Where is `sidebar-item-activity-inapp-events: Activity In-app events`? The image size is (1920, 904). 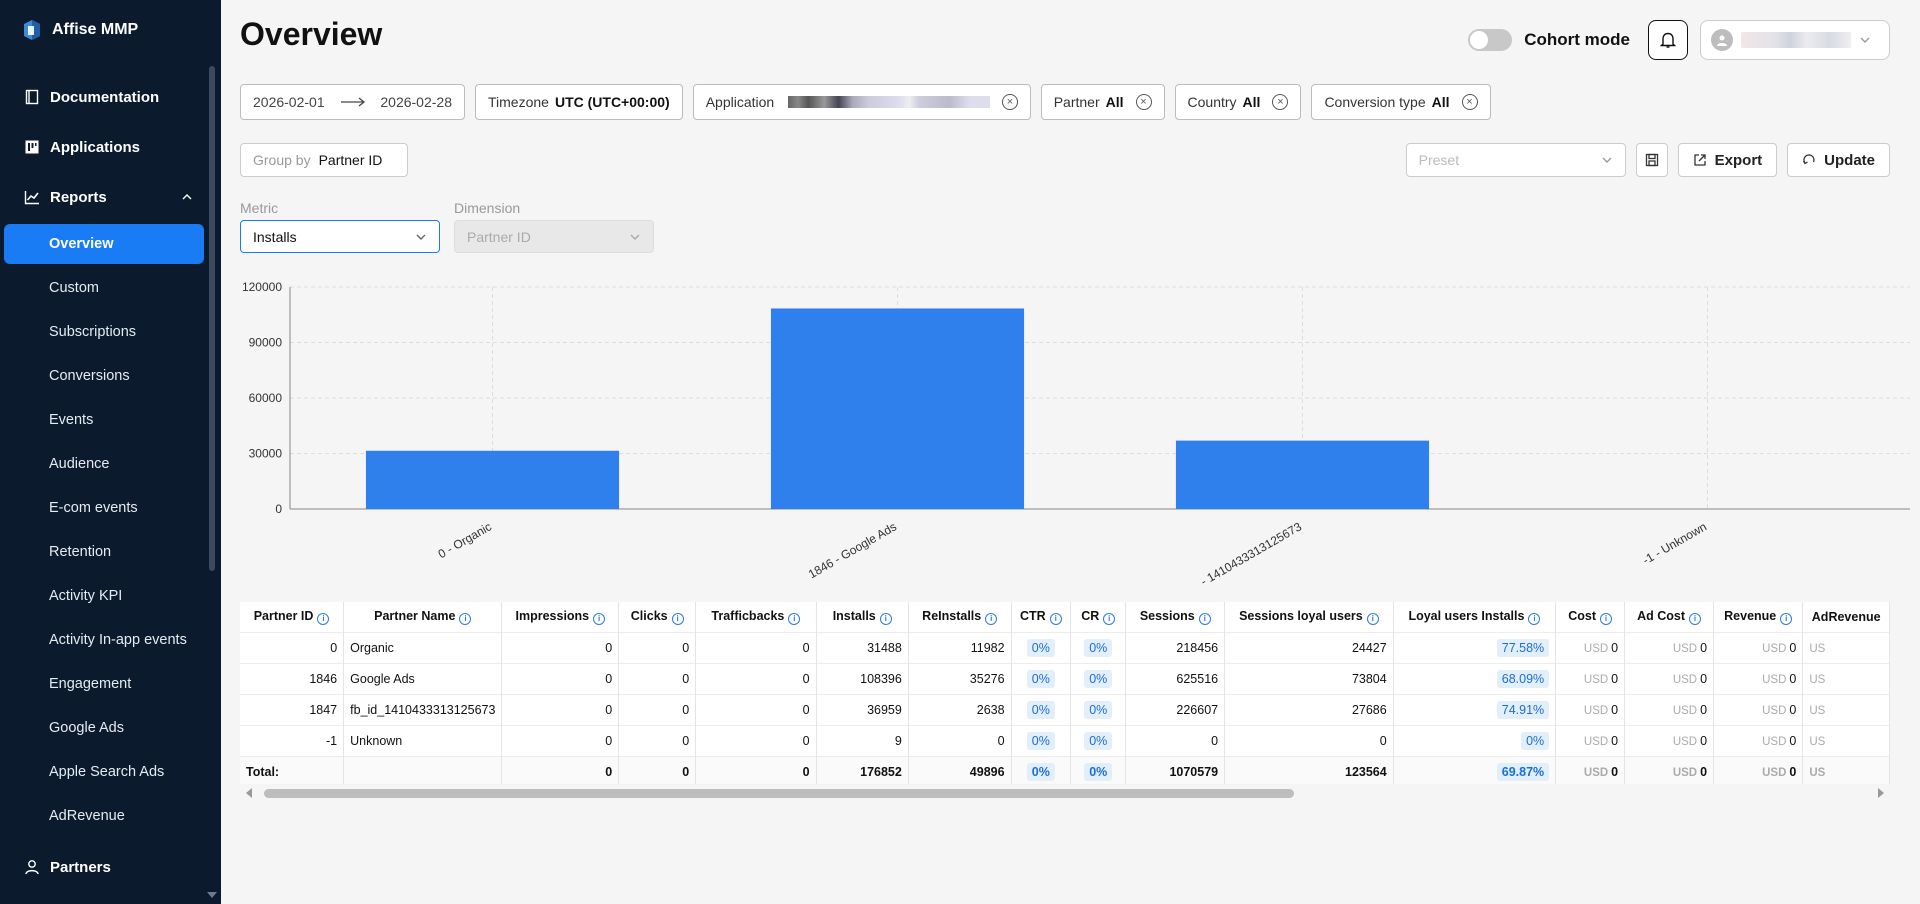 sidebar-item-activity-inapp-events: Activity In-app events is located at coordinates (110, 640).